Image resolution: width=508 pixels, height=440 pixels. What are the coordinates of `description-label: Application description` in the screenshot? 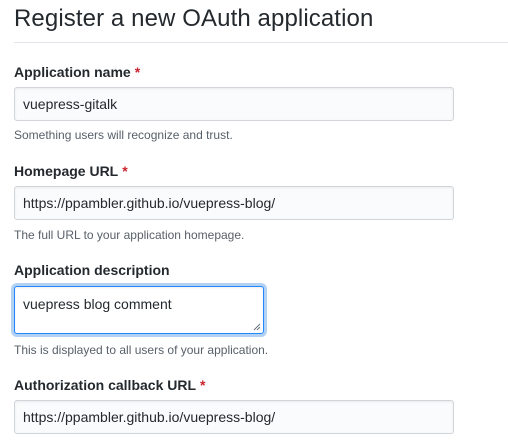 It's located at (92, 270).